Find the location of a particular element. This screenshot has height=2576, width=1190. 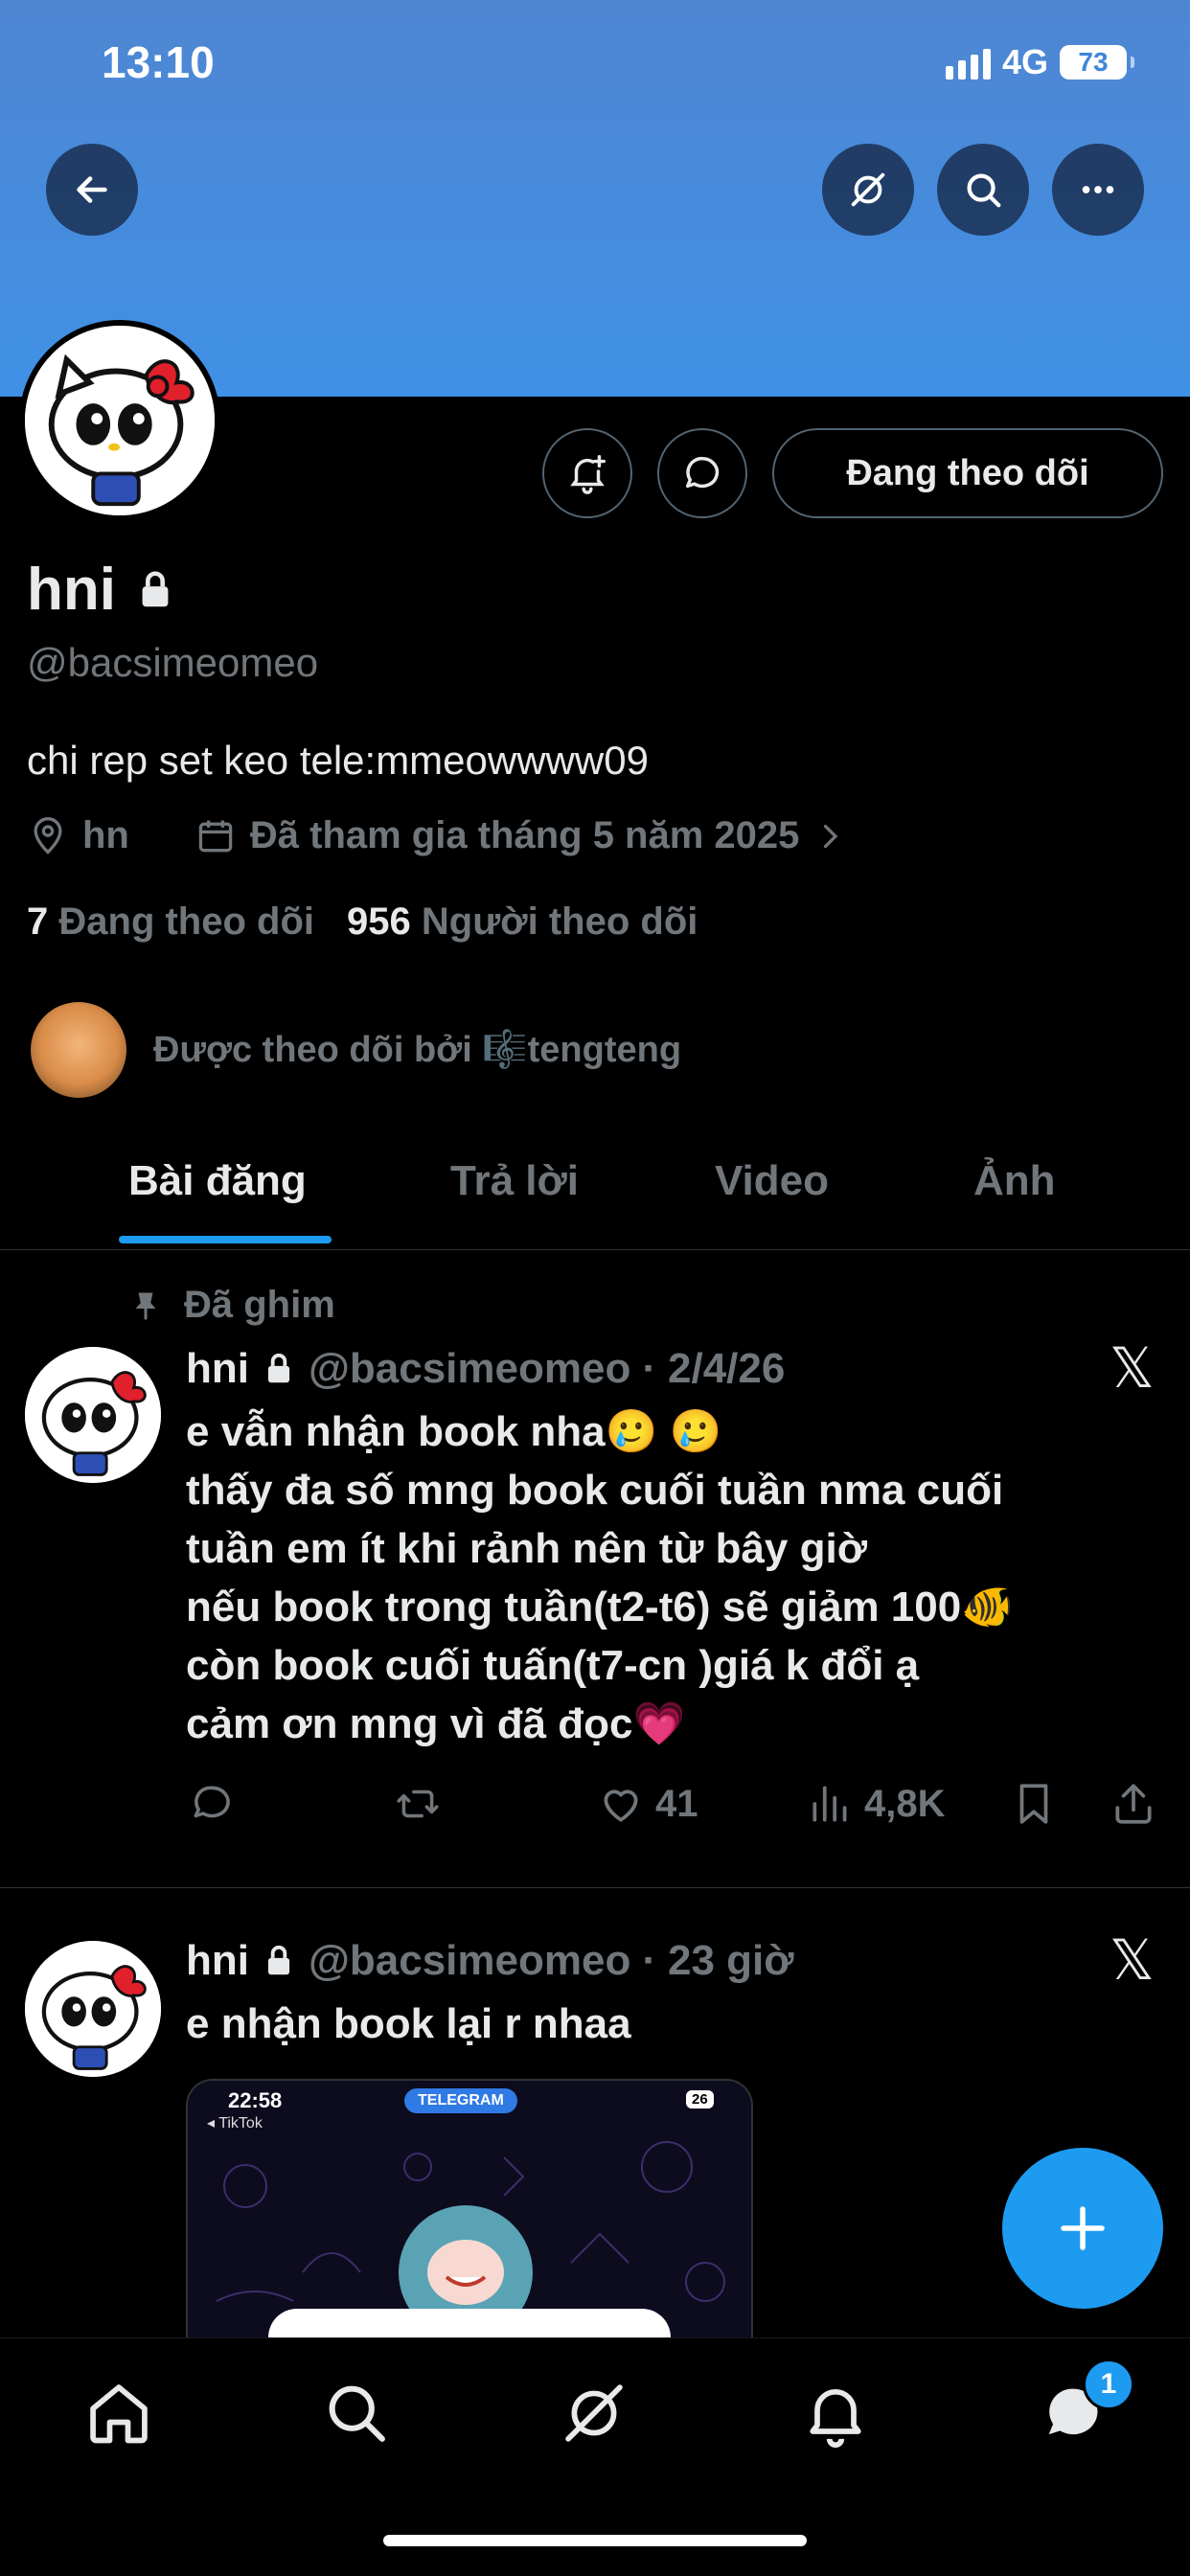

more-icon is located at coordinates (1098, 190).